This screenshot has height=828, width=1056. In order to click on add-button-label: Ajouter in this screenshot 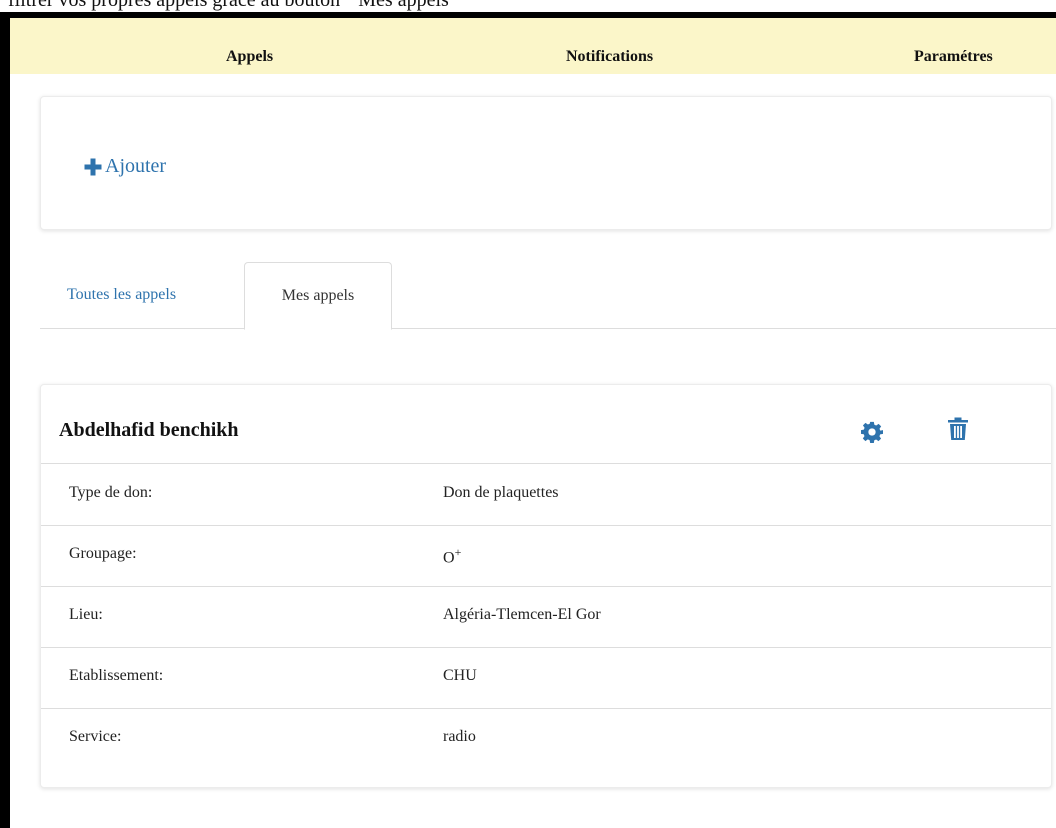, I will do `click(136, 166)`.